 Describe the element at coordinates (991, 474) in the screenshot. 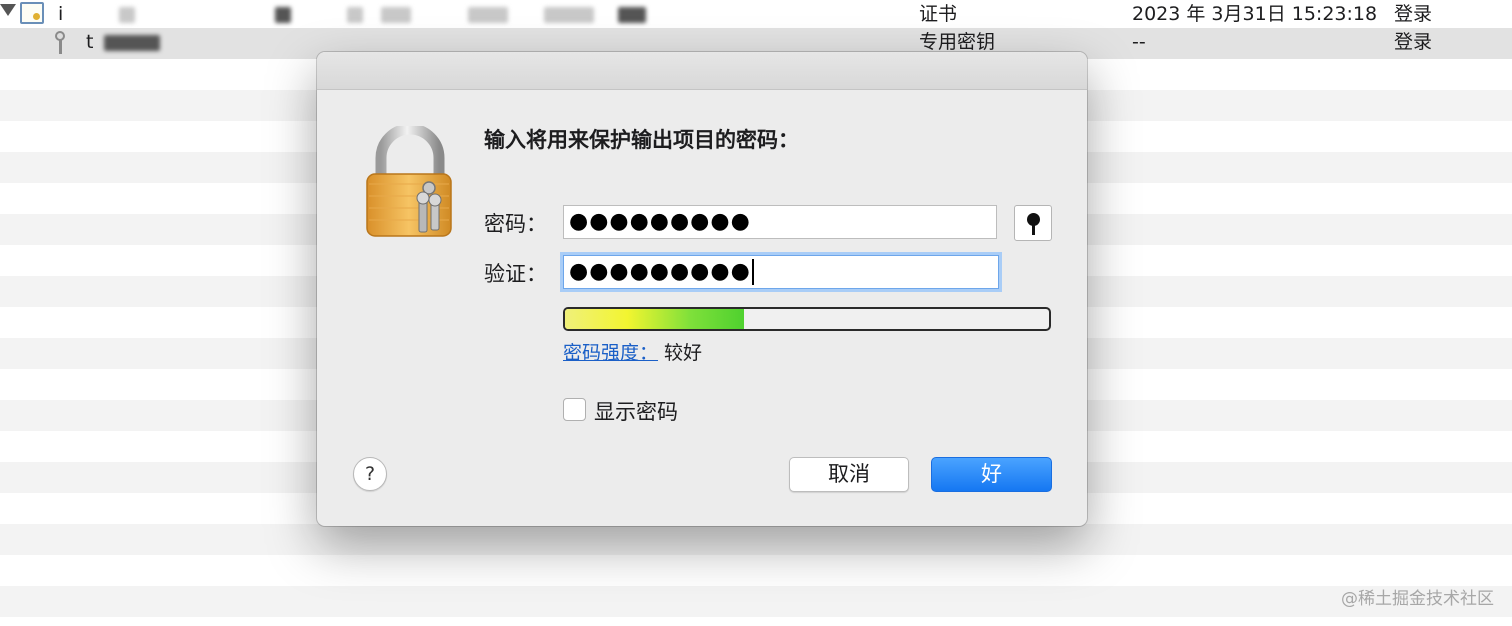

I see `ok-button: 好` at that location.